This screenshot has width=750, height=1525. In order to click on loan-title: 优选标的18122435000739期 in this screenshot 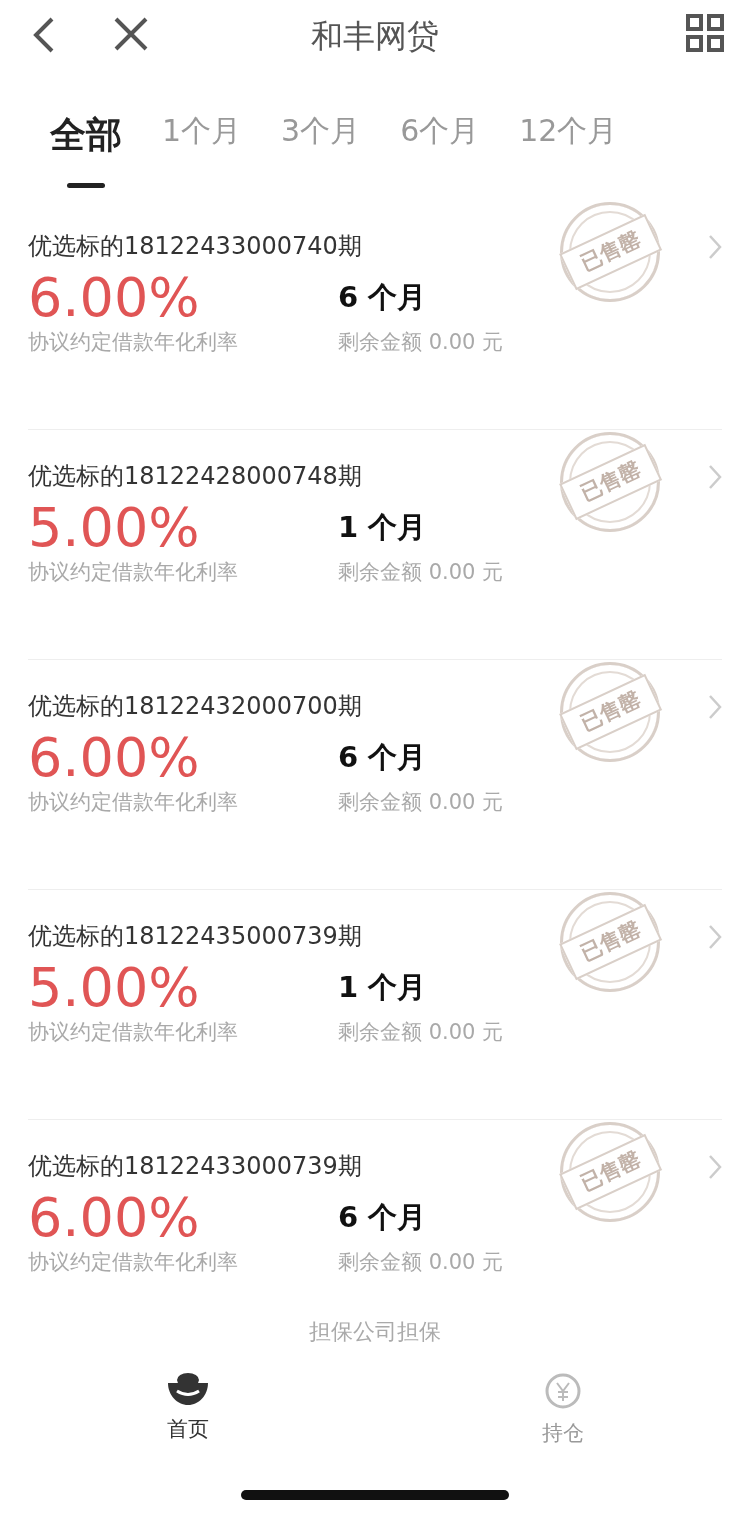, I will do `click(195, 936)`.